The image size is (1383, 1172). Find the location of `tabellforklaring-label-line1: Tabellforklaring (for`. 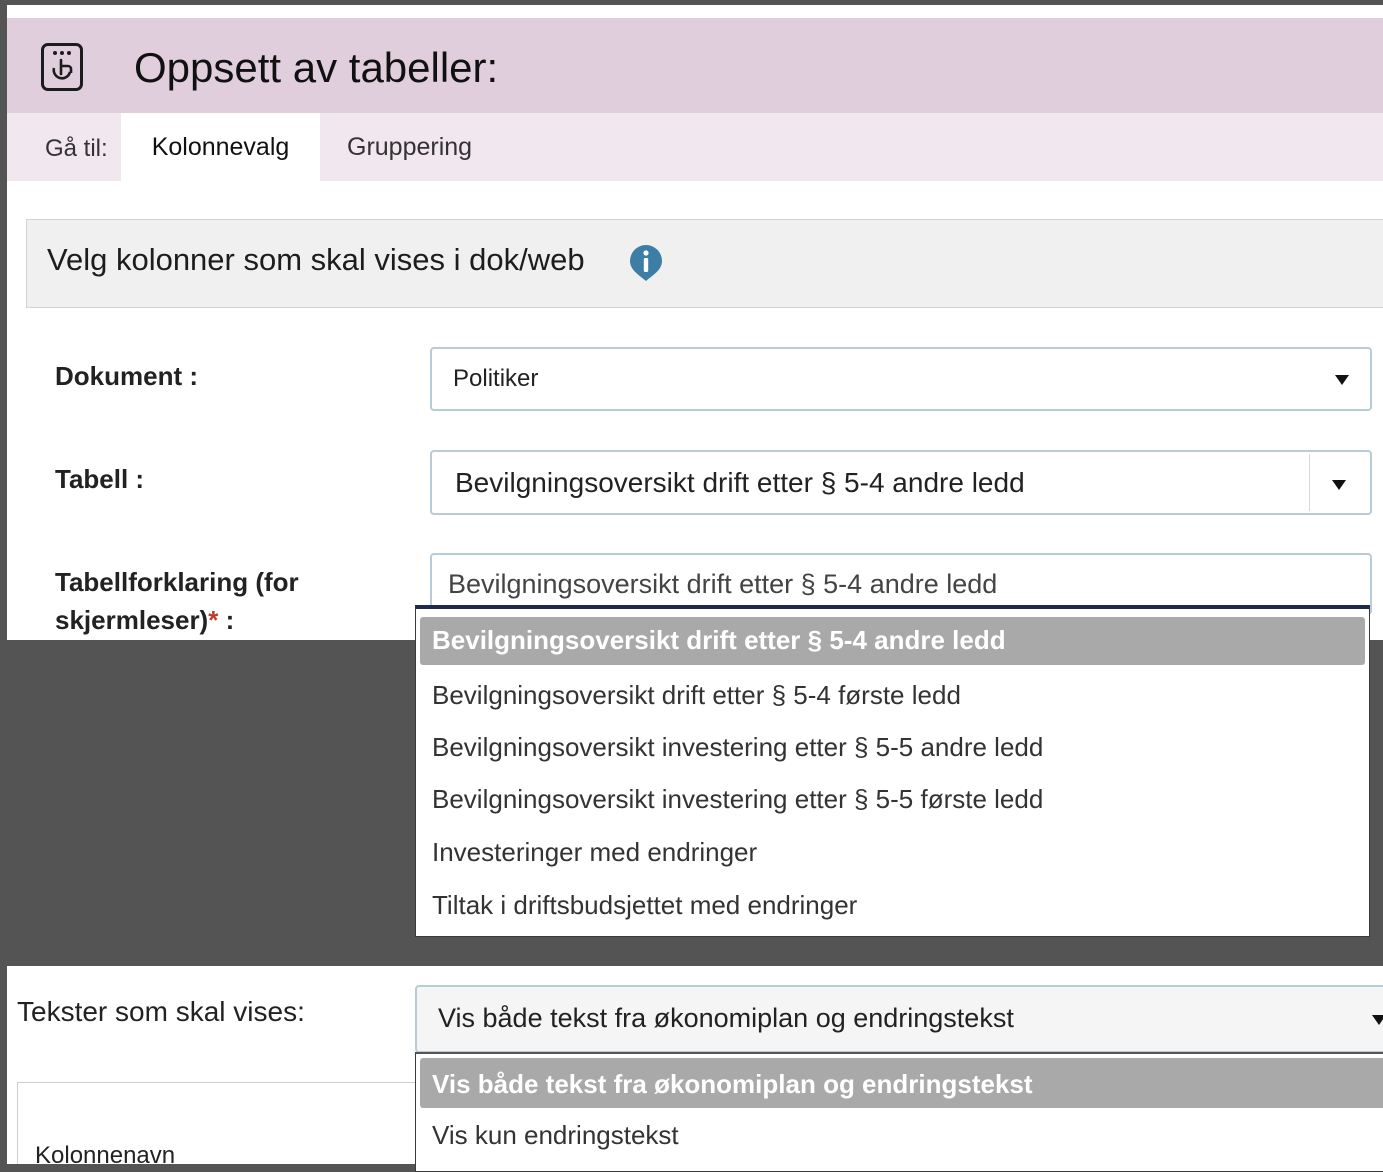

tabellforklaring-label-line1: Tabellforklaring (for is located at coordinates (177, 582).